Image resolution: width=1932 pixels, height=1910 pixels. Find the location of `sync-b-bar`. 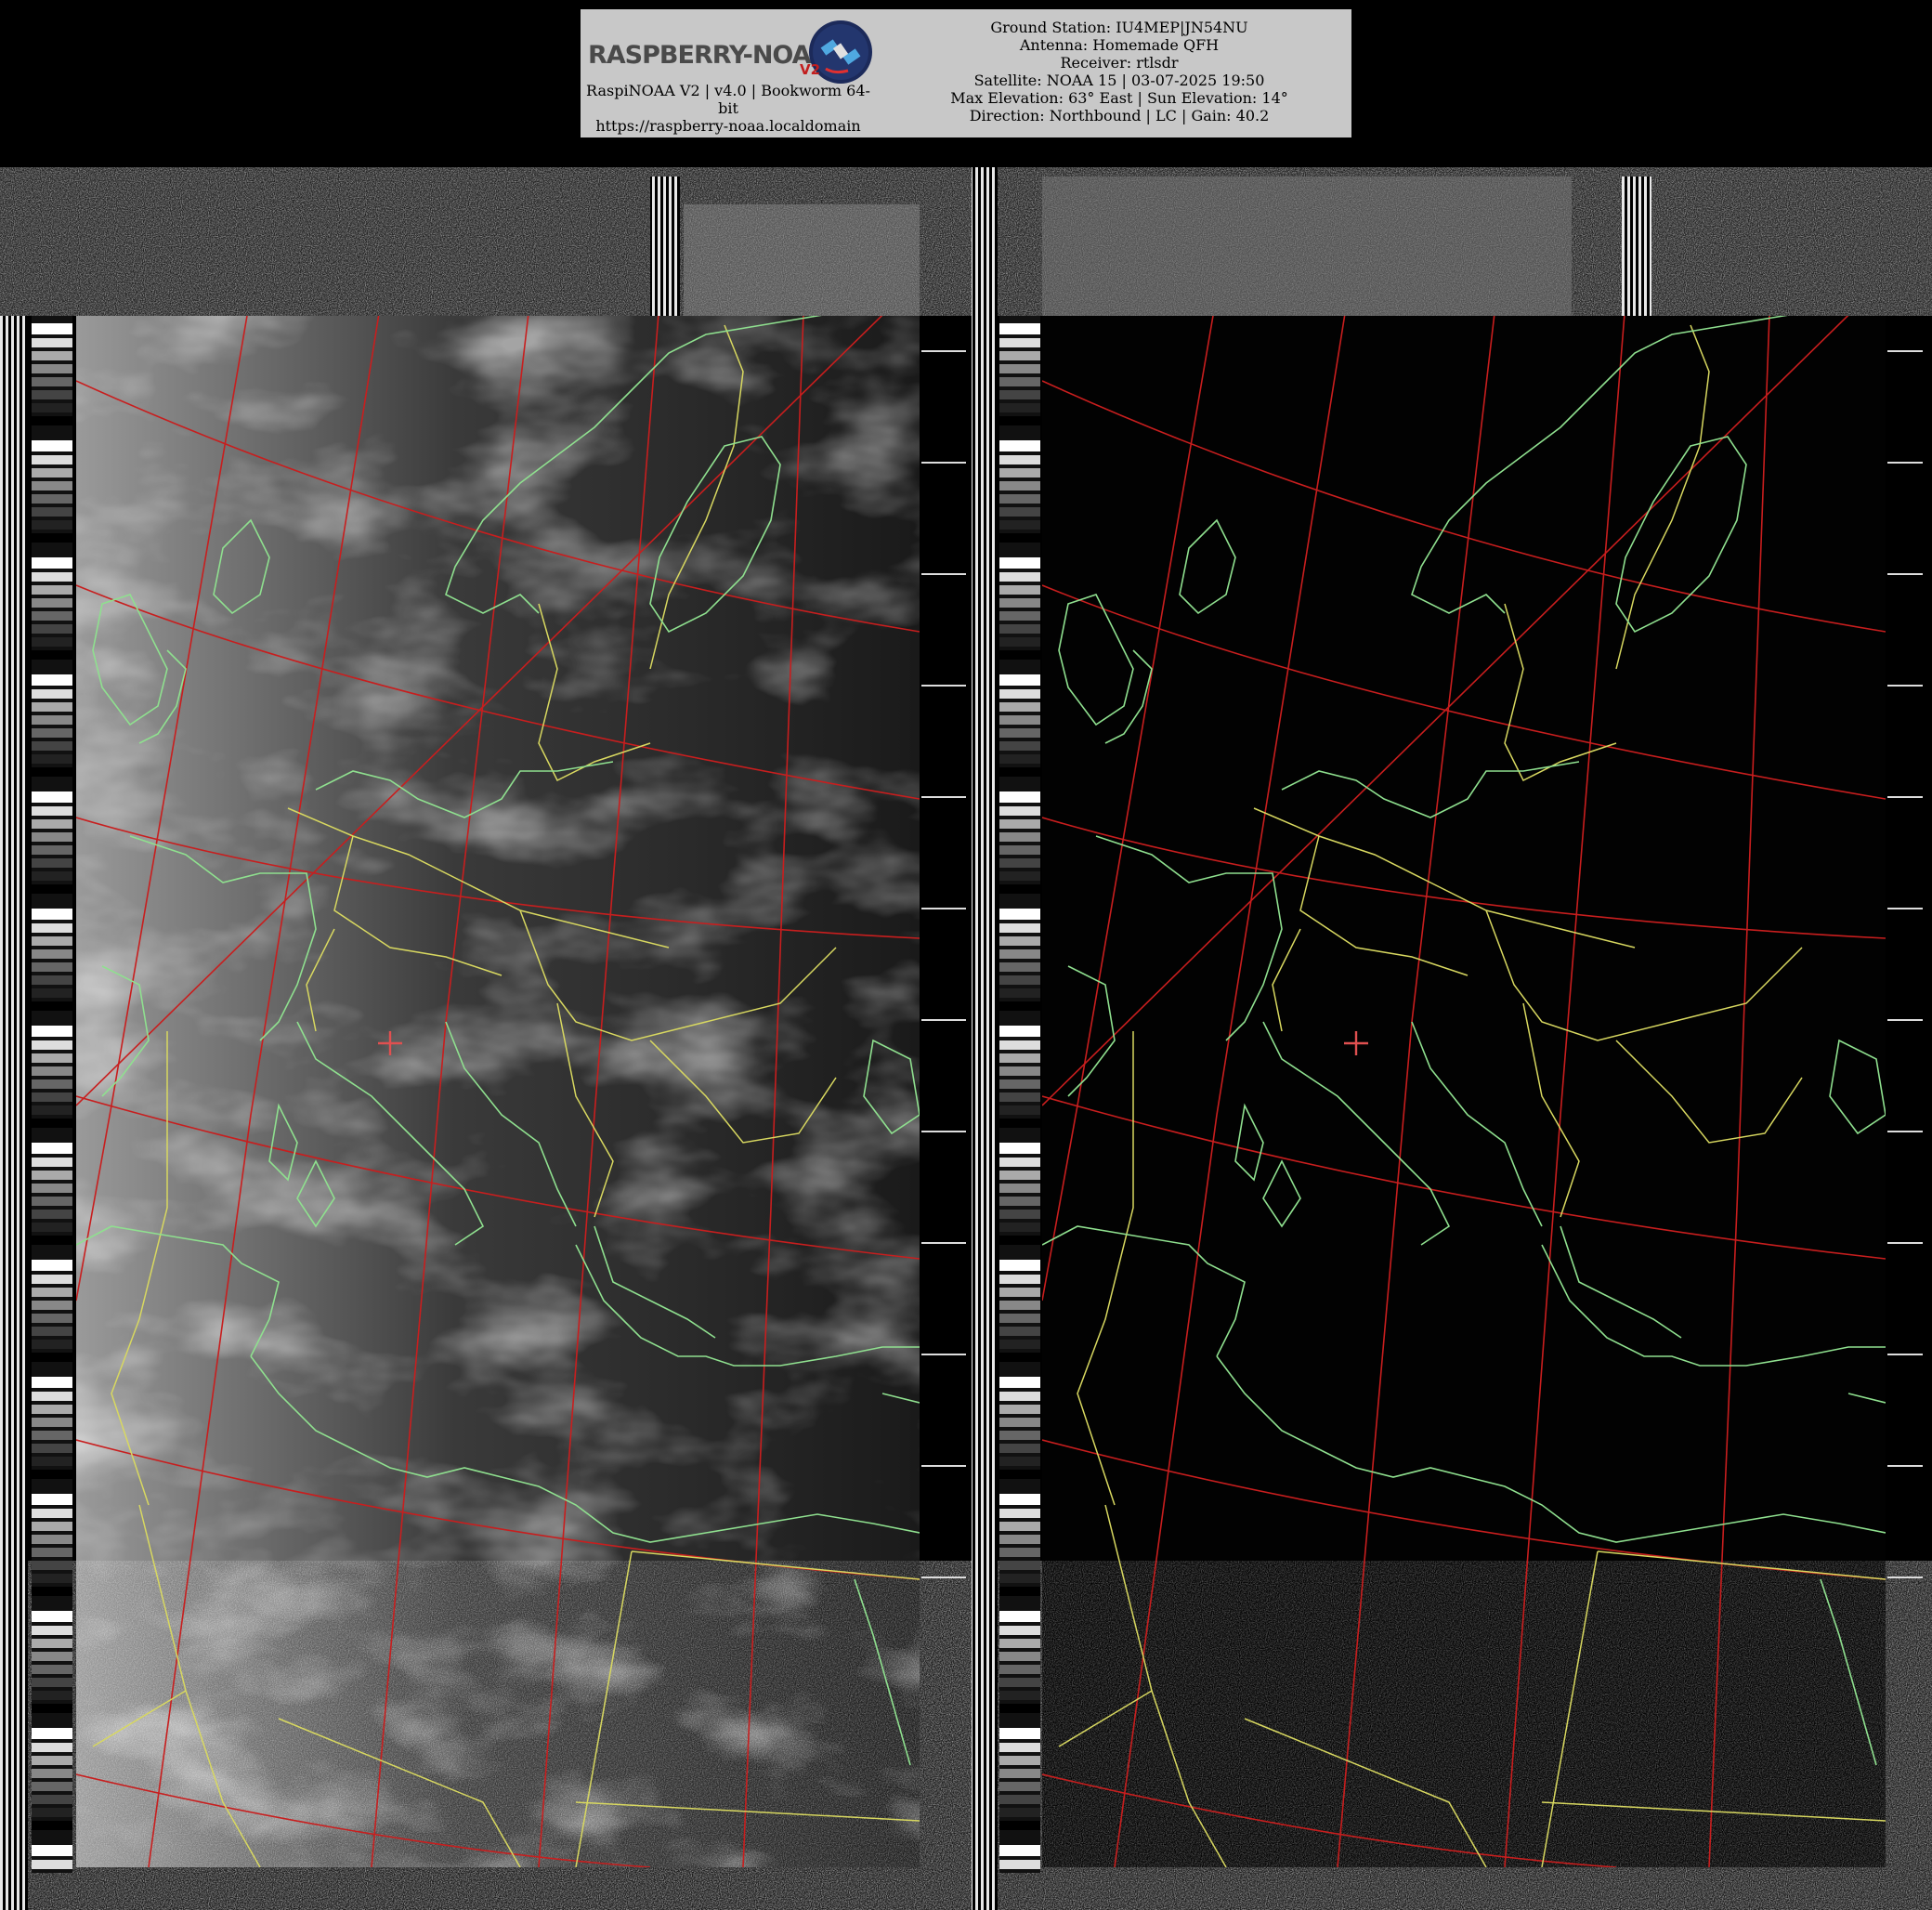

sync-b-bar is located at coordinates (985, 1038).